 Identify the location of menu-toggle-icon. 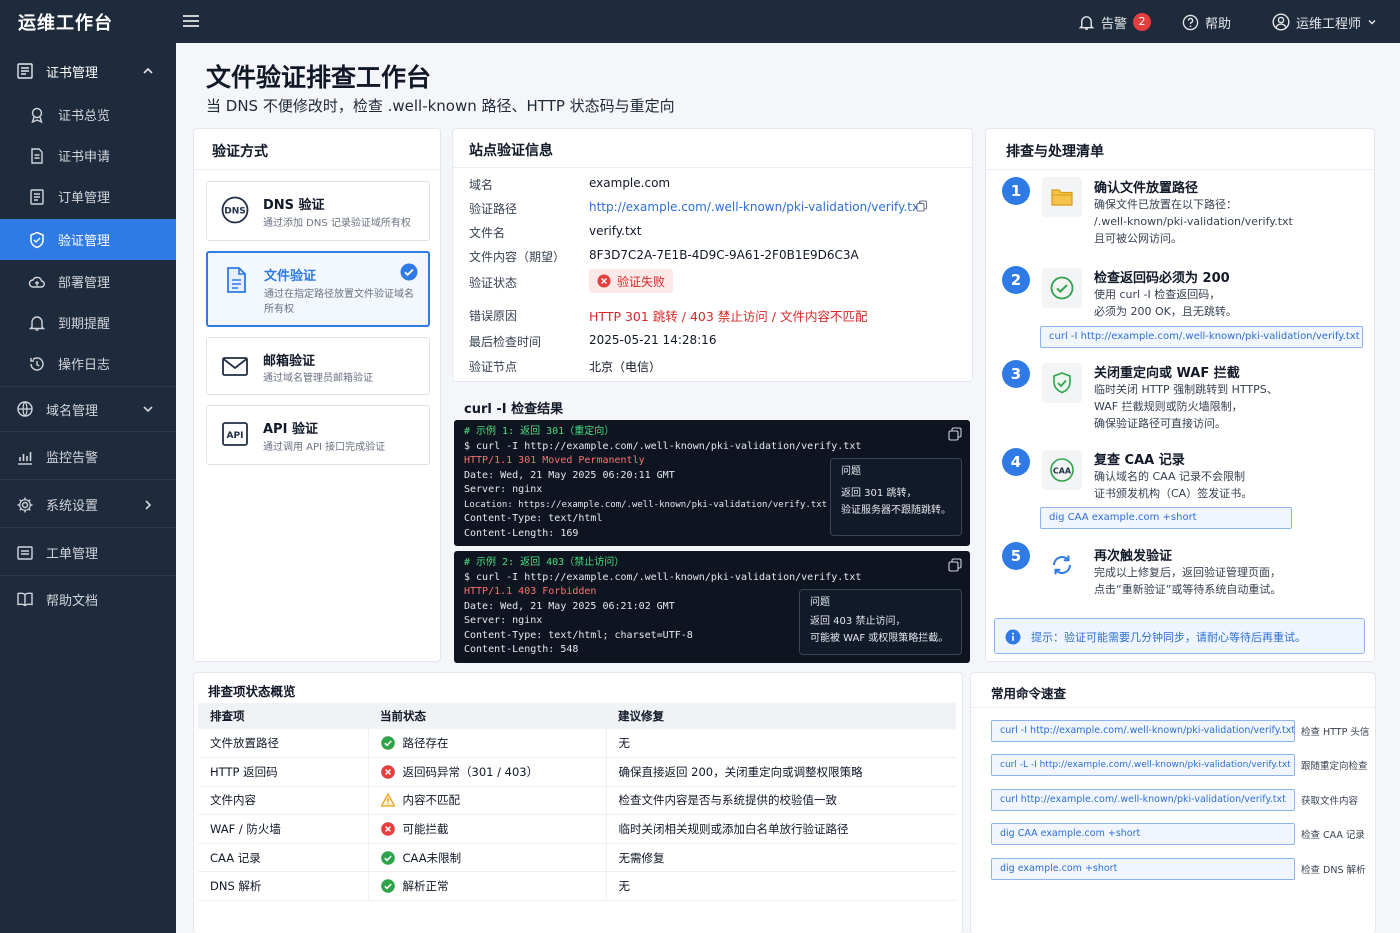
(191, 21).